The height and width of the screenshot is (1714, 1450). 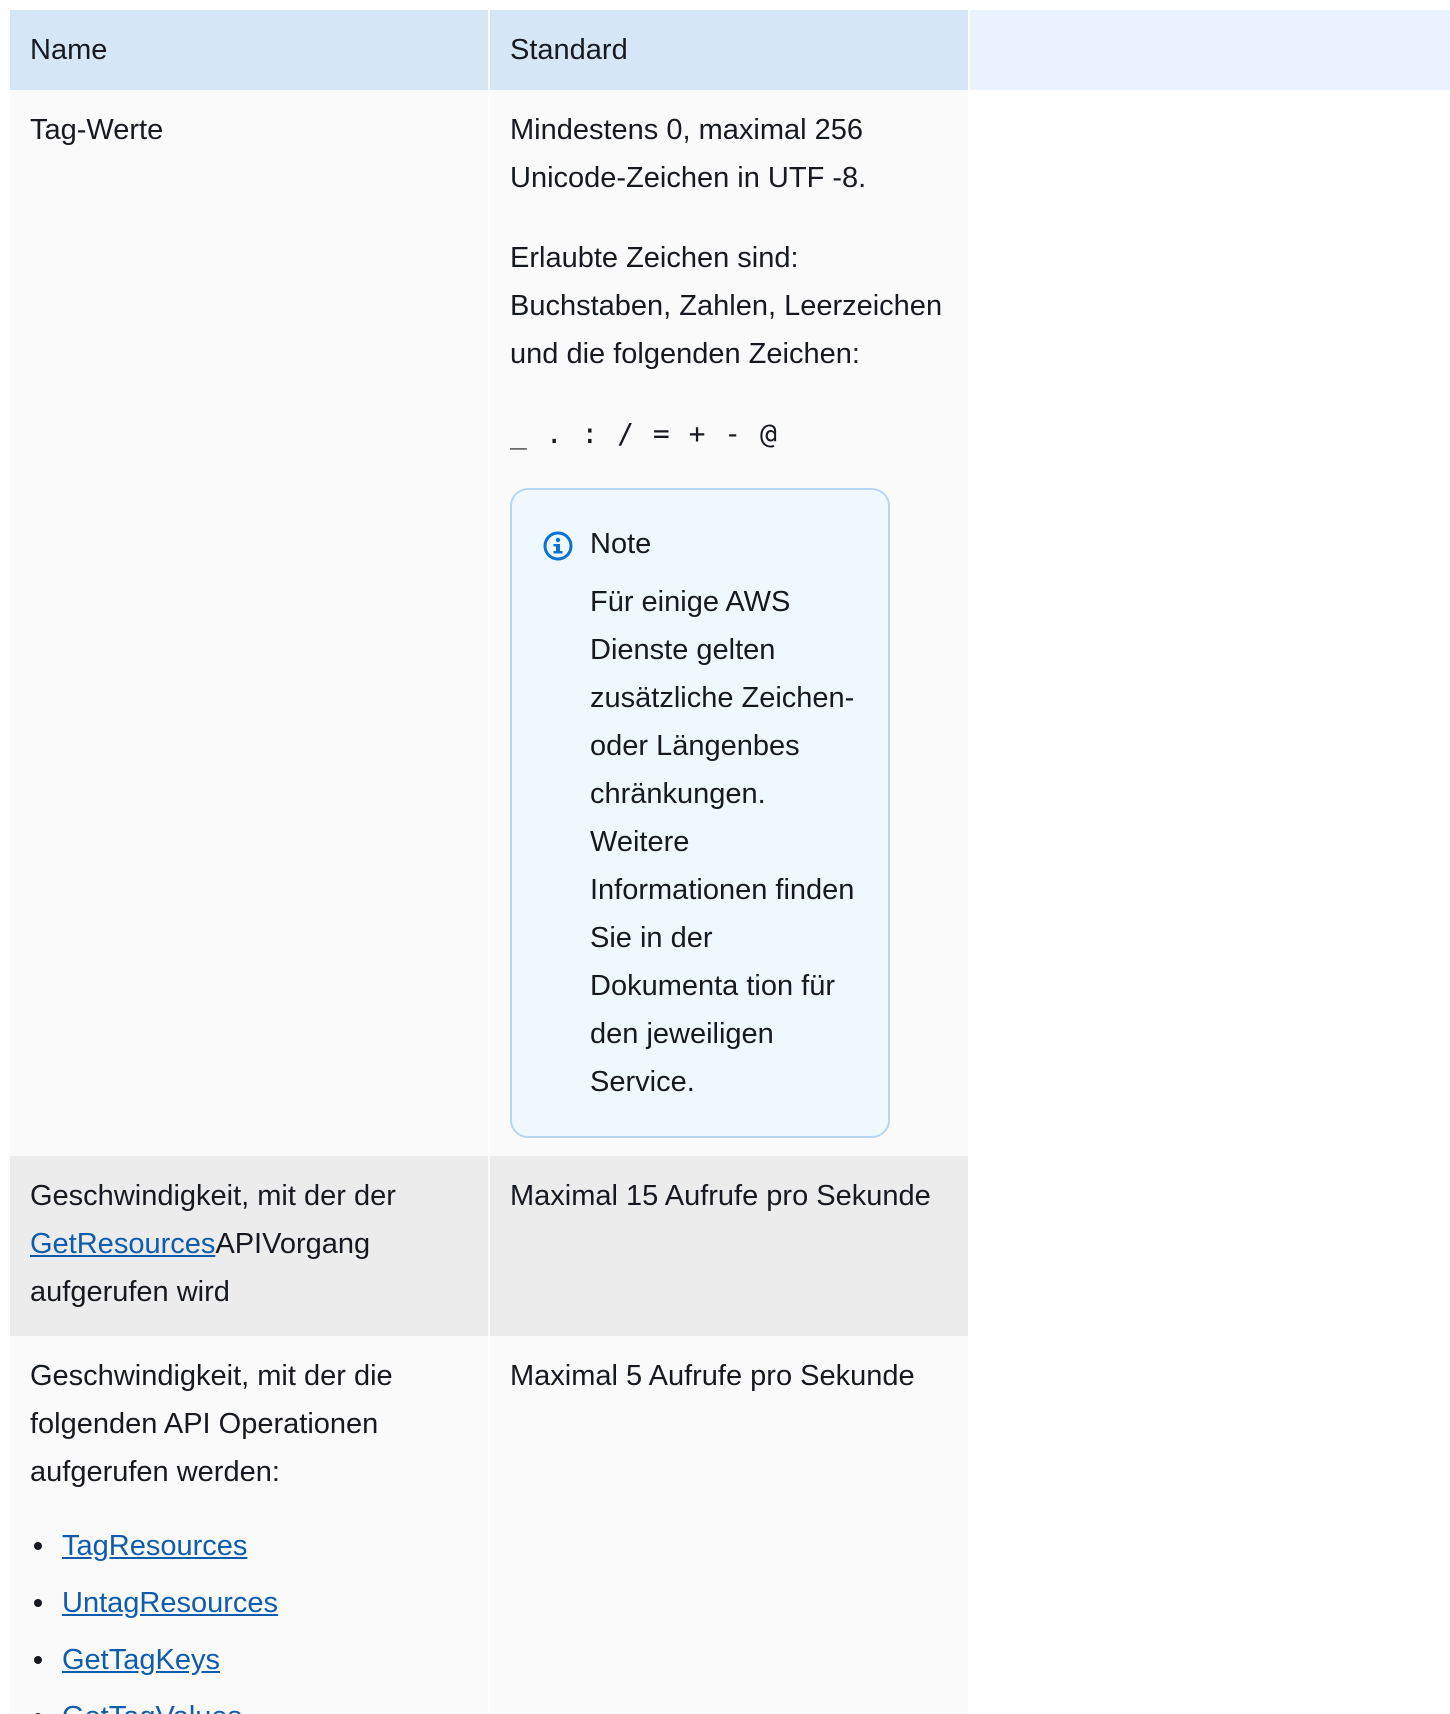 What do you see at coordinates (250, 50) in the screenshot?
I see `column-header-name: Name` at bounding box center [250, 50].